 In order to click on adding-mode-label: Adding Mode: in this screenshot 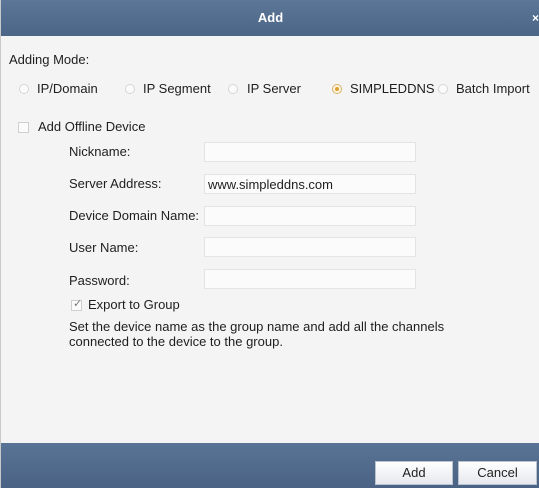, I will do `click(49, 59)`.